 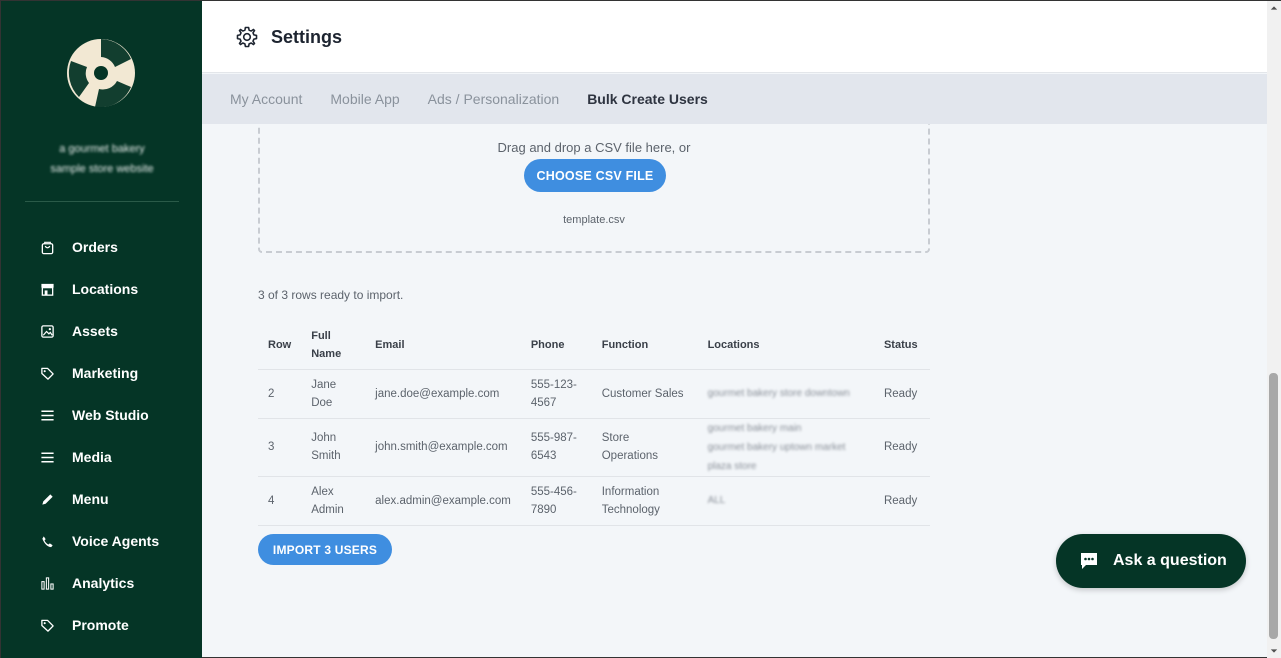 I want to click on function-line1: Store, so click(x=615, y=438).